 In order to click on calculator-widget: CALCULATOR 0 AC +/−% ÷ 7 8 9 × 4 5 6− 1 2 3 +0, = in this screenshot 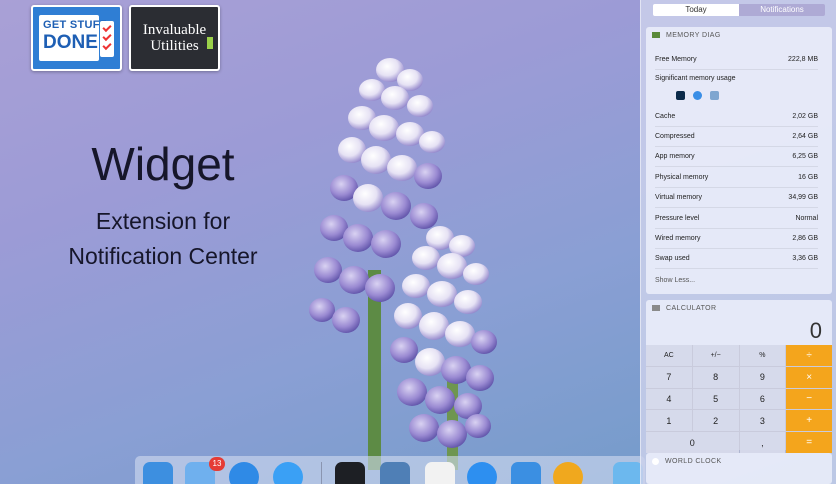, I will do `click(739, 376)`.